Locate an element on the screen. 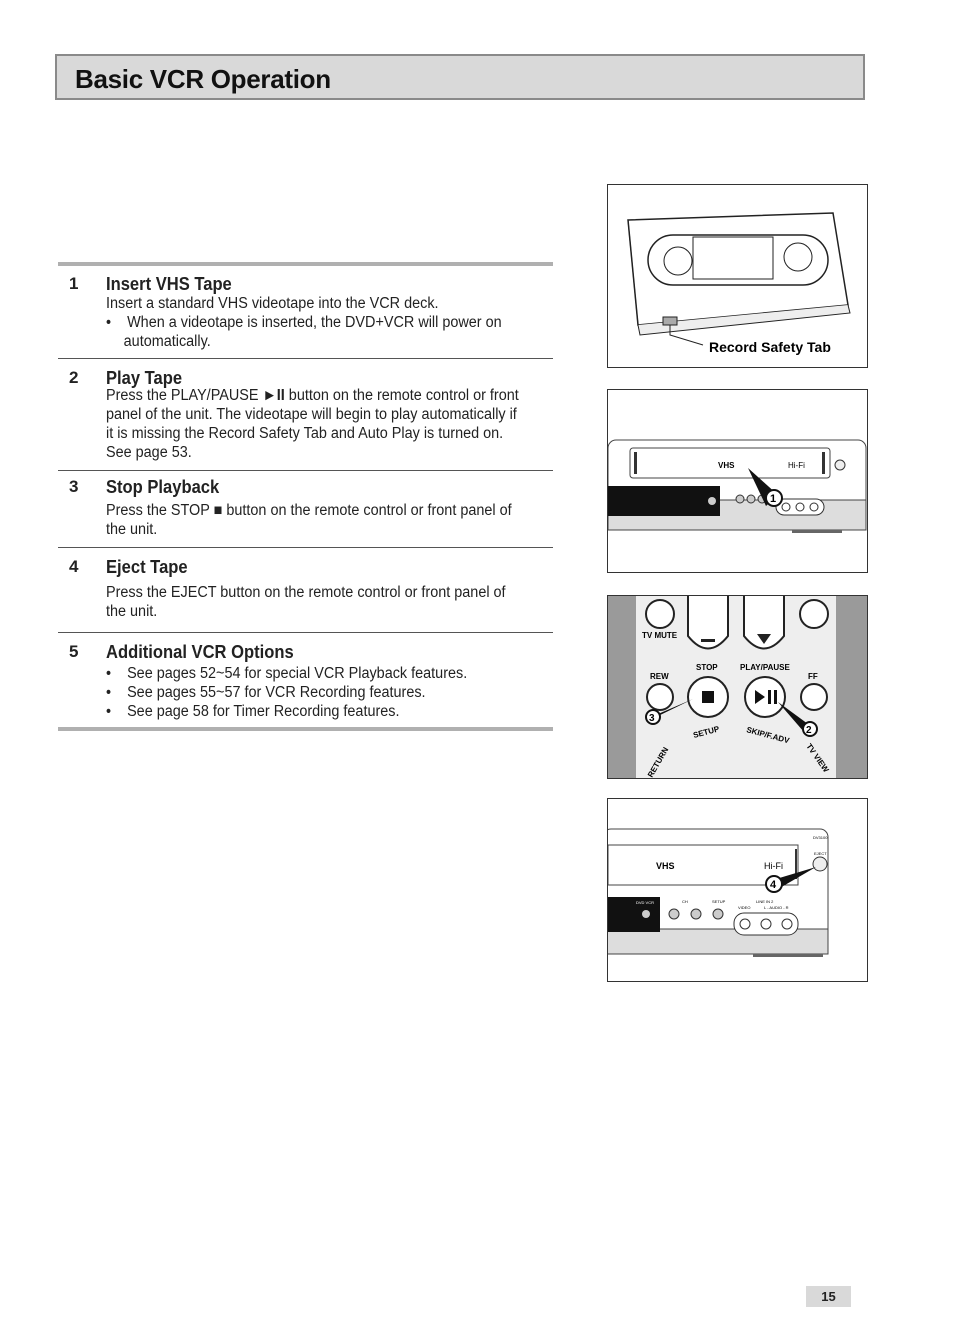 Image resolution: width=954 pixels, height=1344 pixels. svg-text: LINE IN 2 is located at coordinates (765, 901).